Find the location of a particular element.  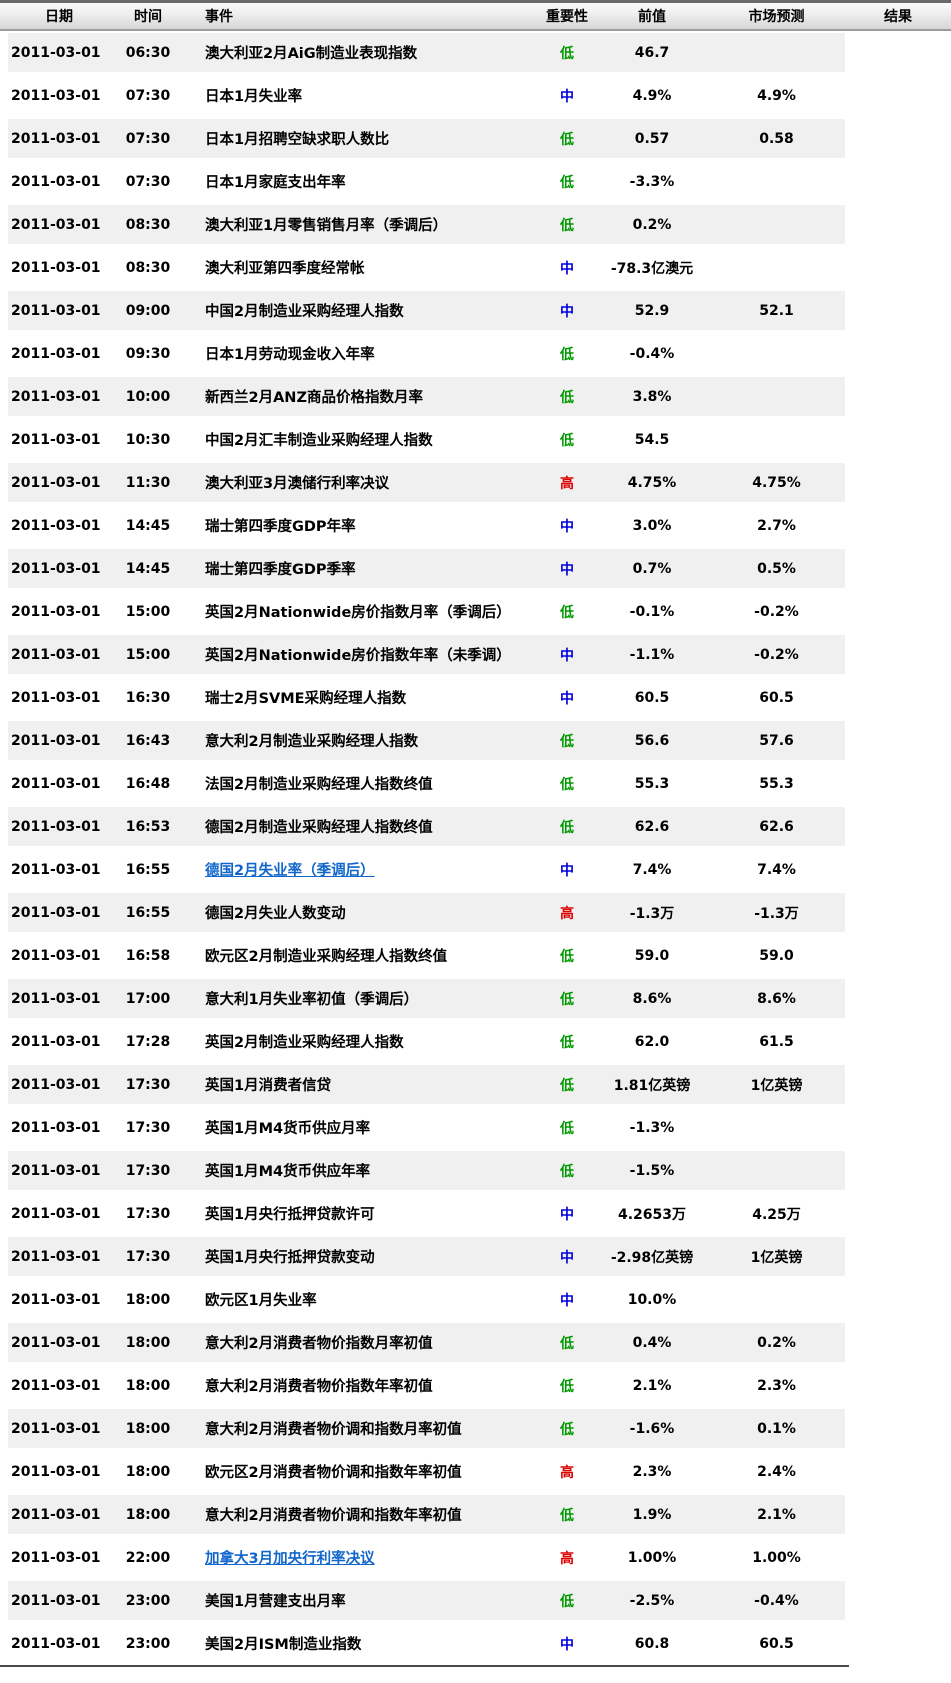

event-label: 意大利2月消费者物价调和指数月率初值 is located at coordinates (333, 1430).